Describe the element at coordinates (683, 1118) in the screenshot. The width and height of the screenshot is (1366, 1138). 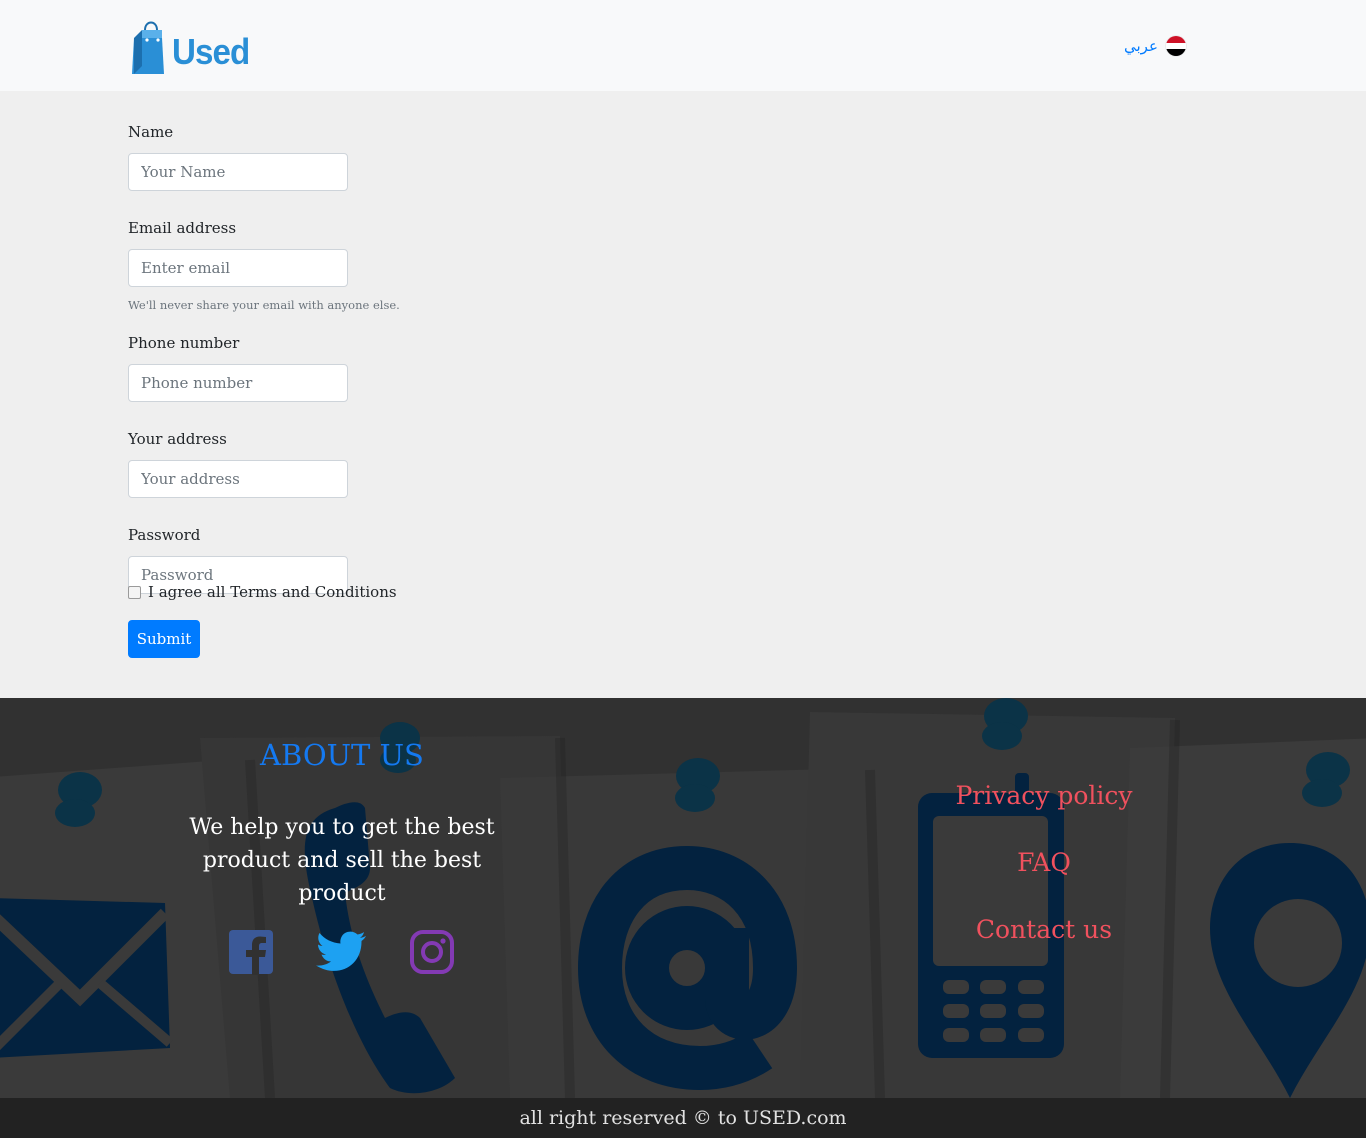
I see `copyright-bar: all right reserved © to USED.com` at that location.